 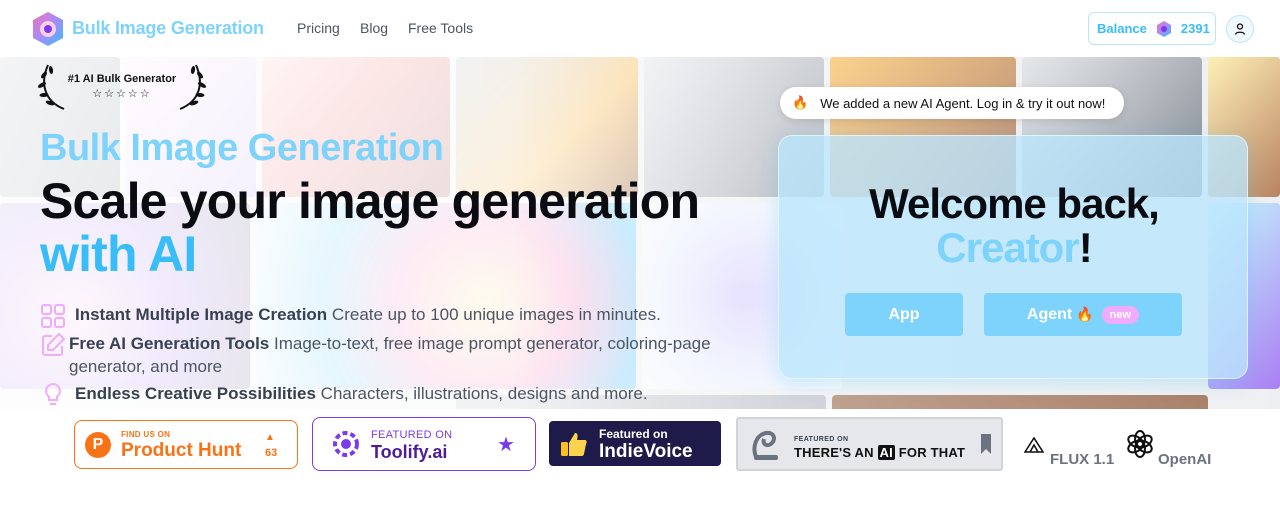 What do you see at coordinates (318, 28) in the screenshot?
I see `nav-link-pricing: Pricing` at bounding box center [318, 28].